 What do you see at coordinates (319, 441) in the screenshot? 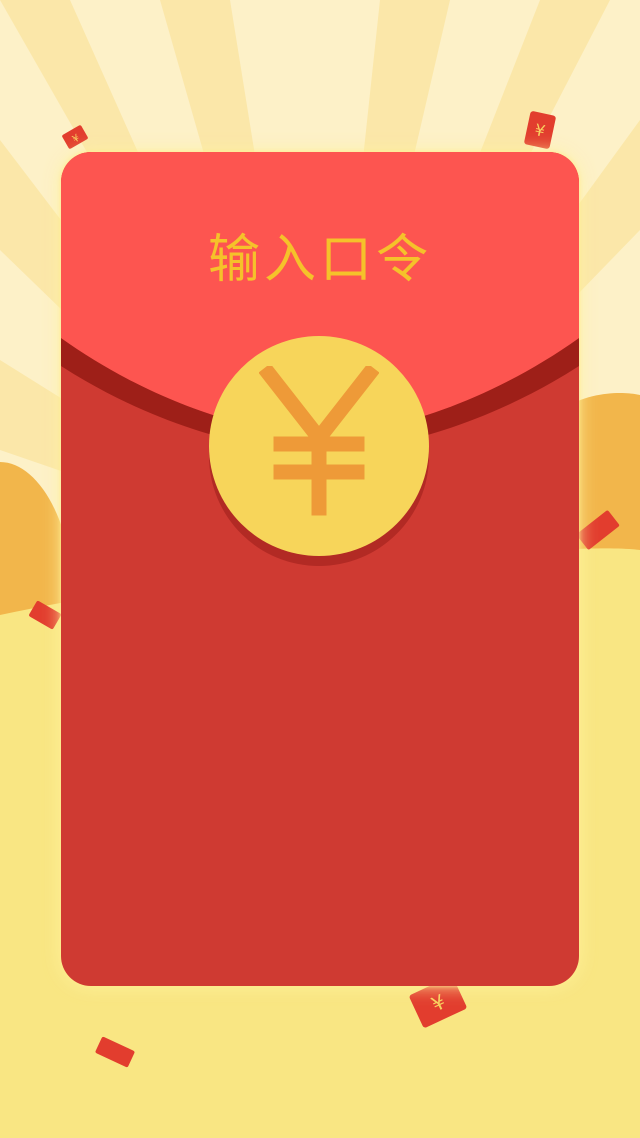
I see `yuan-icon` at bounding box center [319, 441].